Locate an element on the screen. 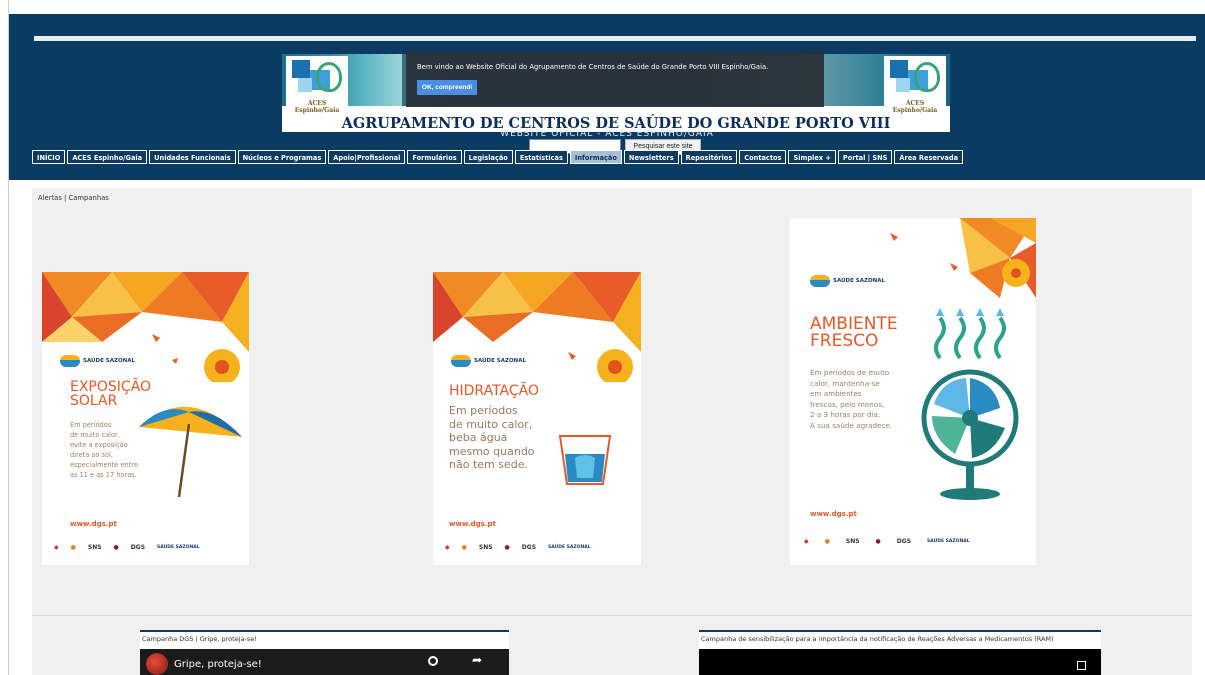 This screenshot has width=1205, height=675. video-player-ram is located at coordinates (900, 662).